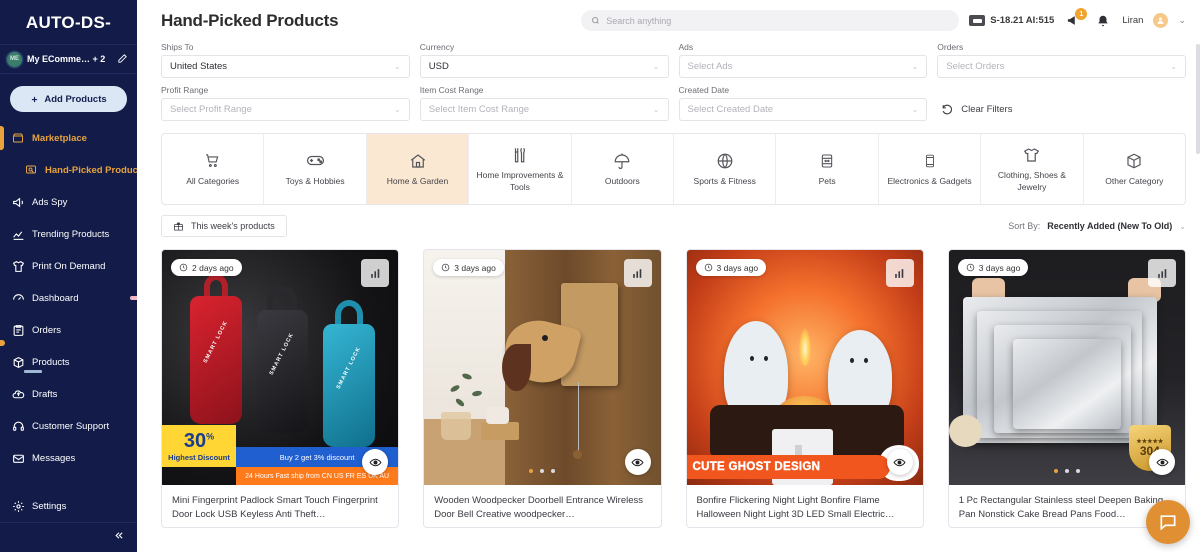 The height and width of the screenshot is (552, 1200). I want to click on avatar, so click(1161, 20).